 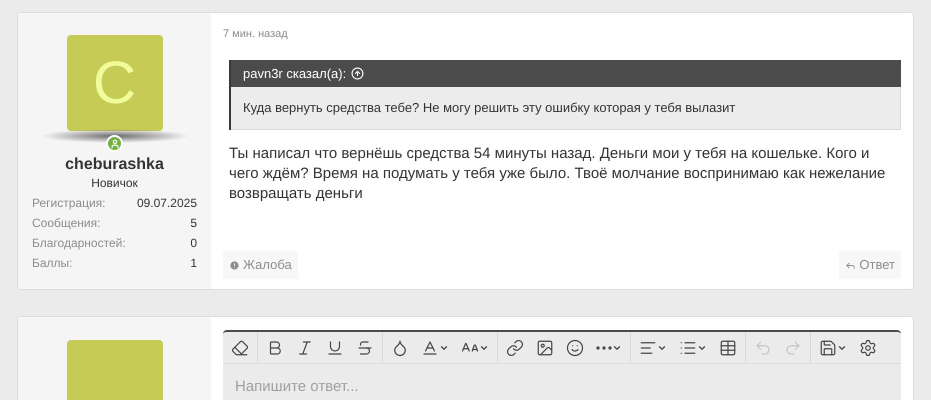 I want to click on strikethrough-icon, so click(x=365, y=347).